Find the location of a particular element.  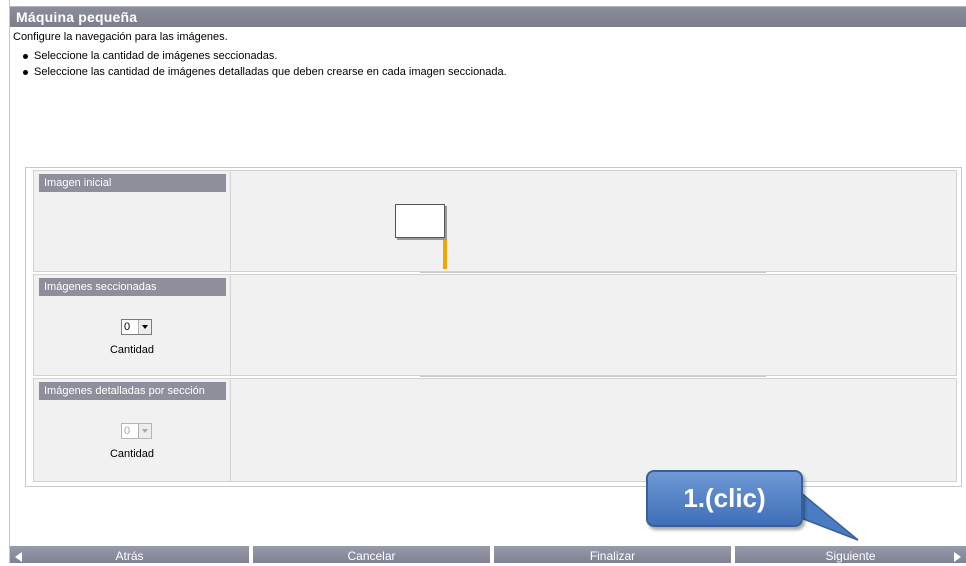

callout-pointer is located at coordinates (818, 516).